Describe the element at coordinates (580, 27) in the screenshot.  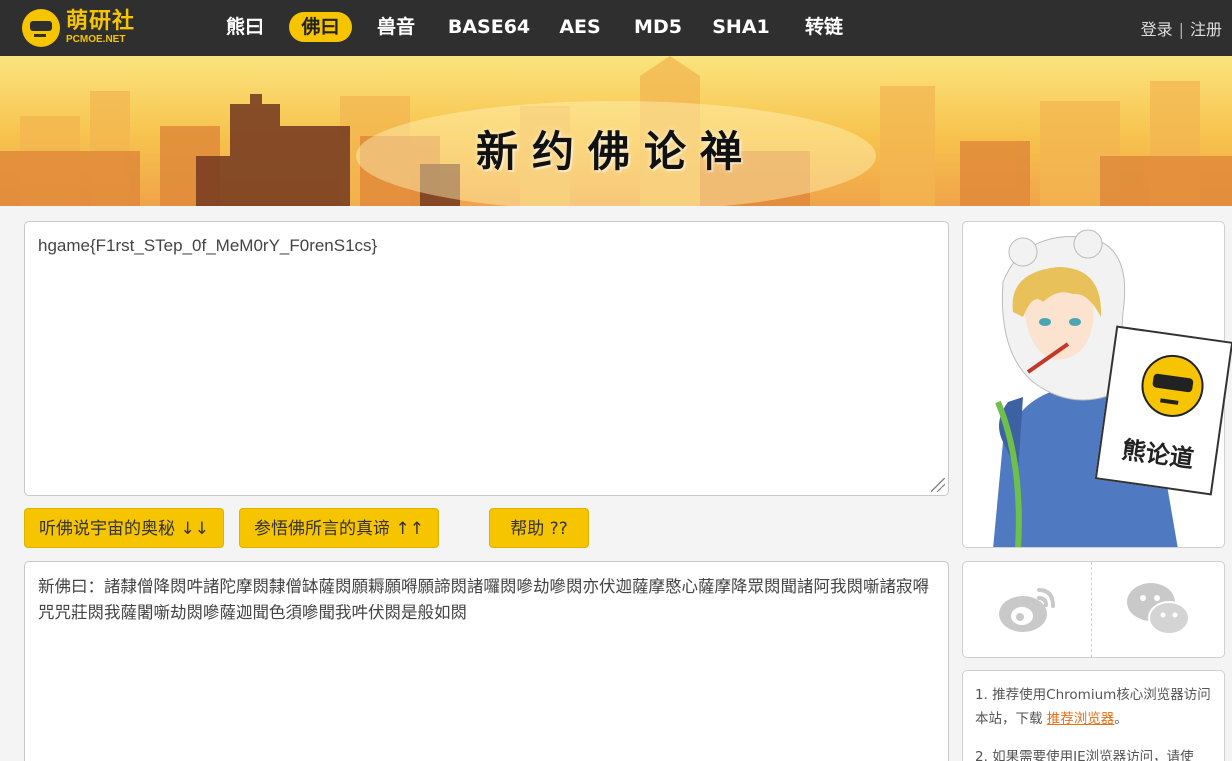
I see `nav-item-aes: AES` at that location.